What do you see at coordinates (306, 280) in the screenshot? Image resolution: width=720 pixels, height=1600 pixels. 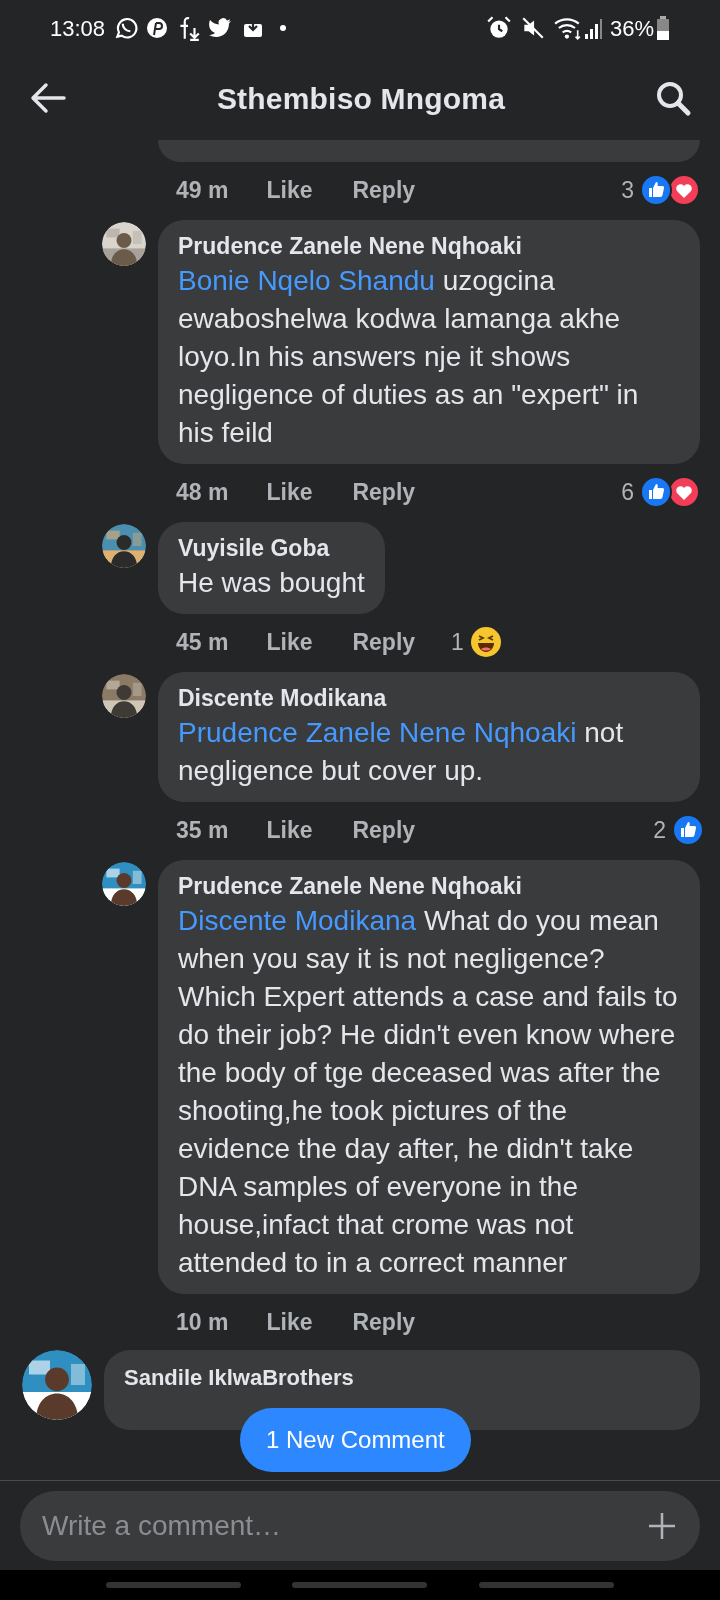 I see `mention-link: Bonie Nqelo Shandu` at bounding box center [306, 280].